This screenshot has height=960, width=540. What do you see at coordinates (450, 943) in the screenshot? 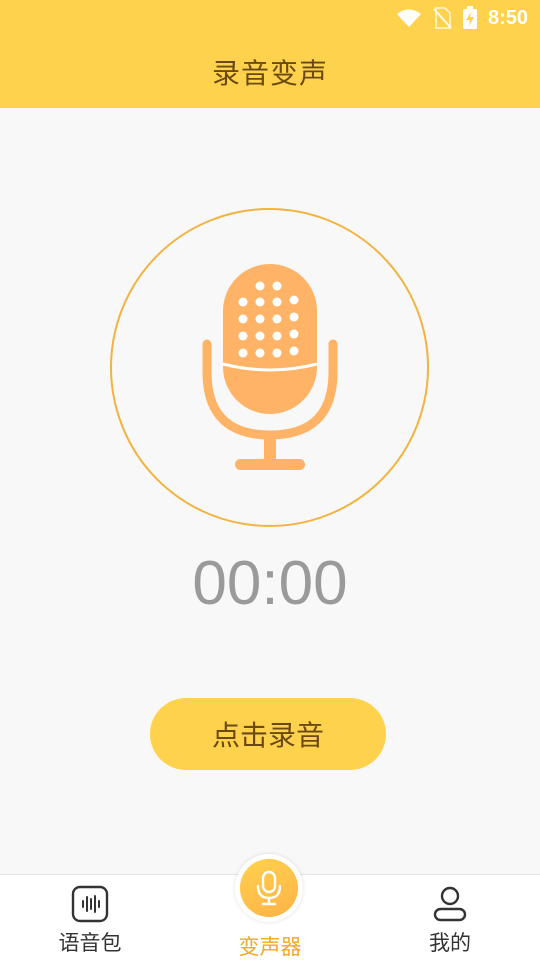
I see `nav-label-mine: 我的` at bounding box center [450, 943].